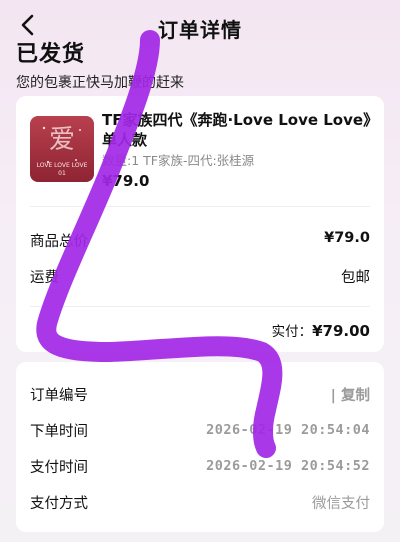 This screenshot has height=542, width=400. What do you see at coordinates (288, 466) in the screenshot?
I see `pay-time-value: 2026-02-19 20:54:52` at bounding box center [288, 466].